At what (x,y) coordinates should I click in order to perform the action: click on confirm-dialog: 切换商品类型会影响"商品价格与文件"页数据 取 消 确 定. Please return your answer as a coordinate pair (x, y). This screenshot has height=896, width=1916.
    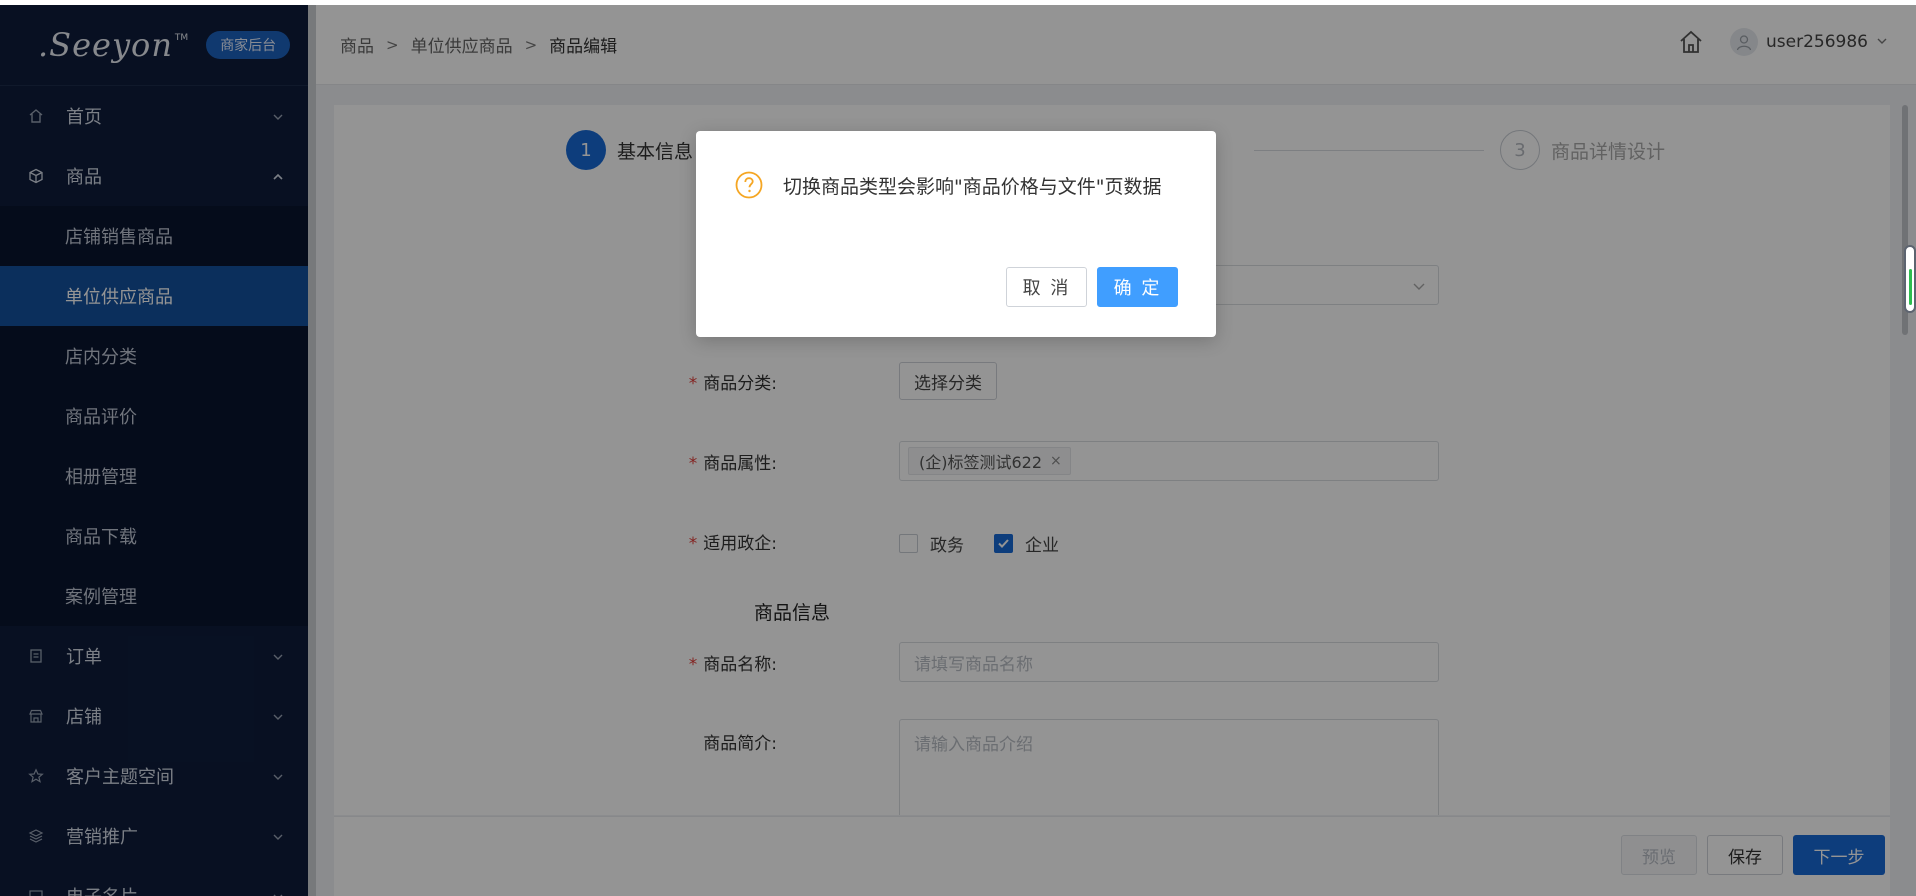
    Looking at the image, I should click on (956, 234).